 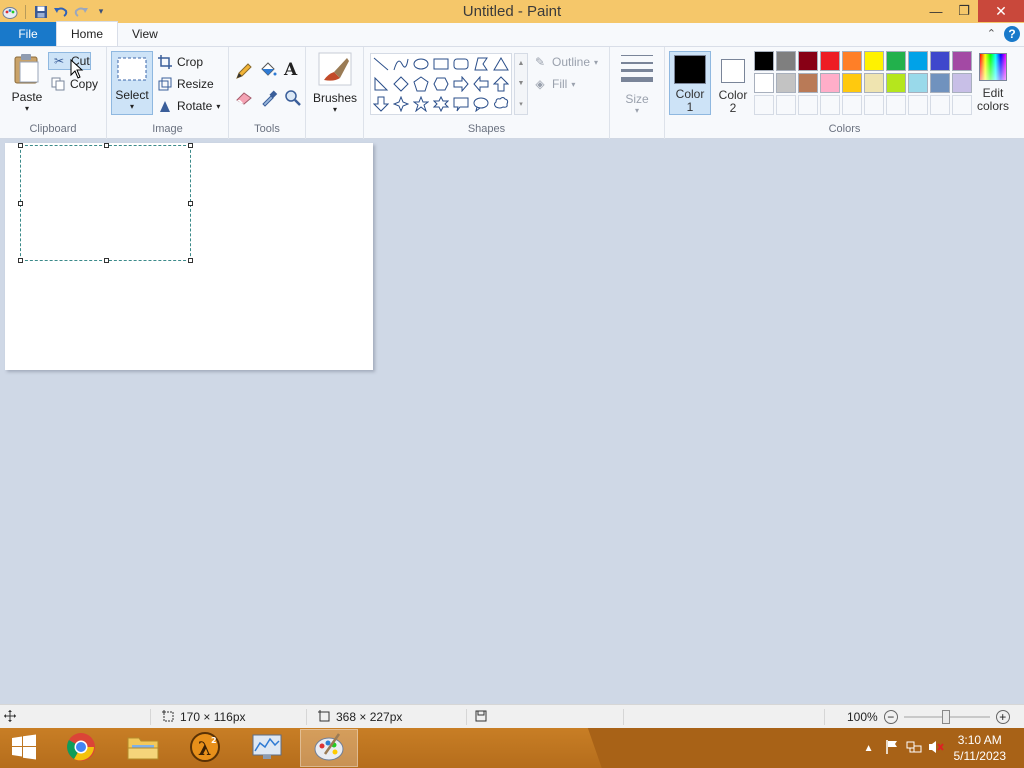 What do you see at coordinates (244, 72) in the screenshot?
I see `pencil-icon` at bounding box center [244, 72].